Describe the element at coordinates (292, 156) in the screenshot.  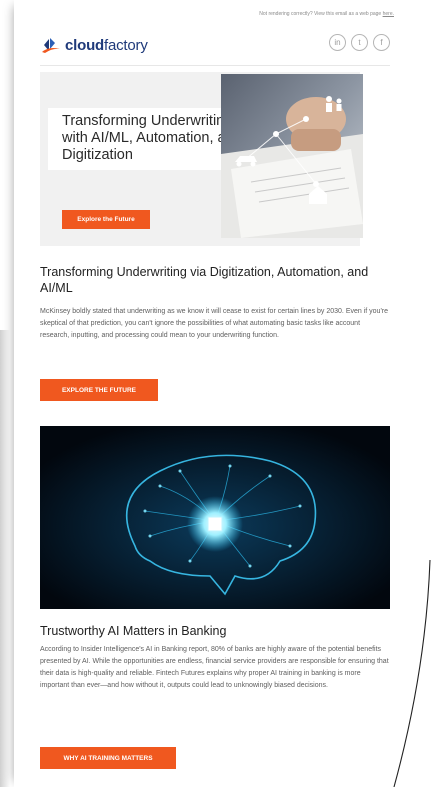
I see `underwriting-photo` at that location.